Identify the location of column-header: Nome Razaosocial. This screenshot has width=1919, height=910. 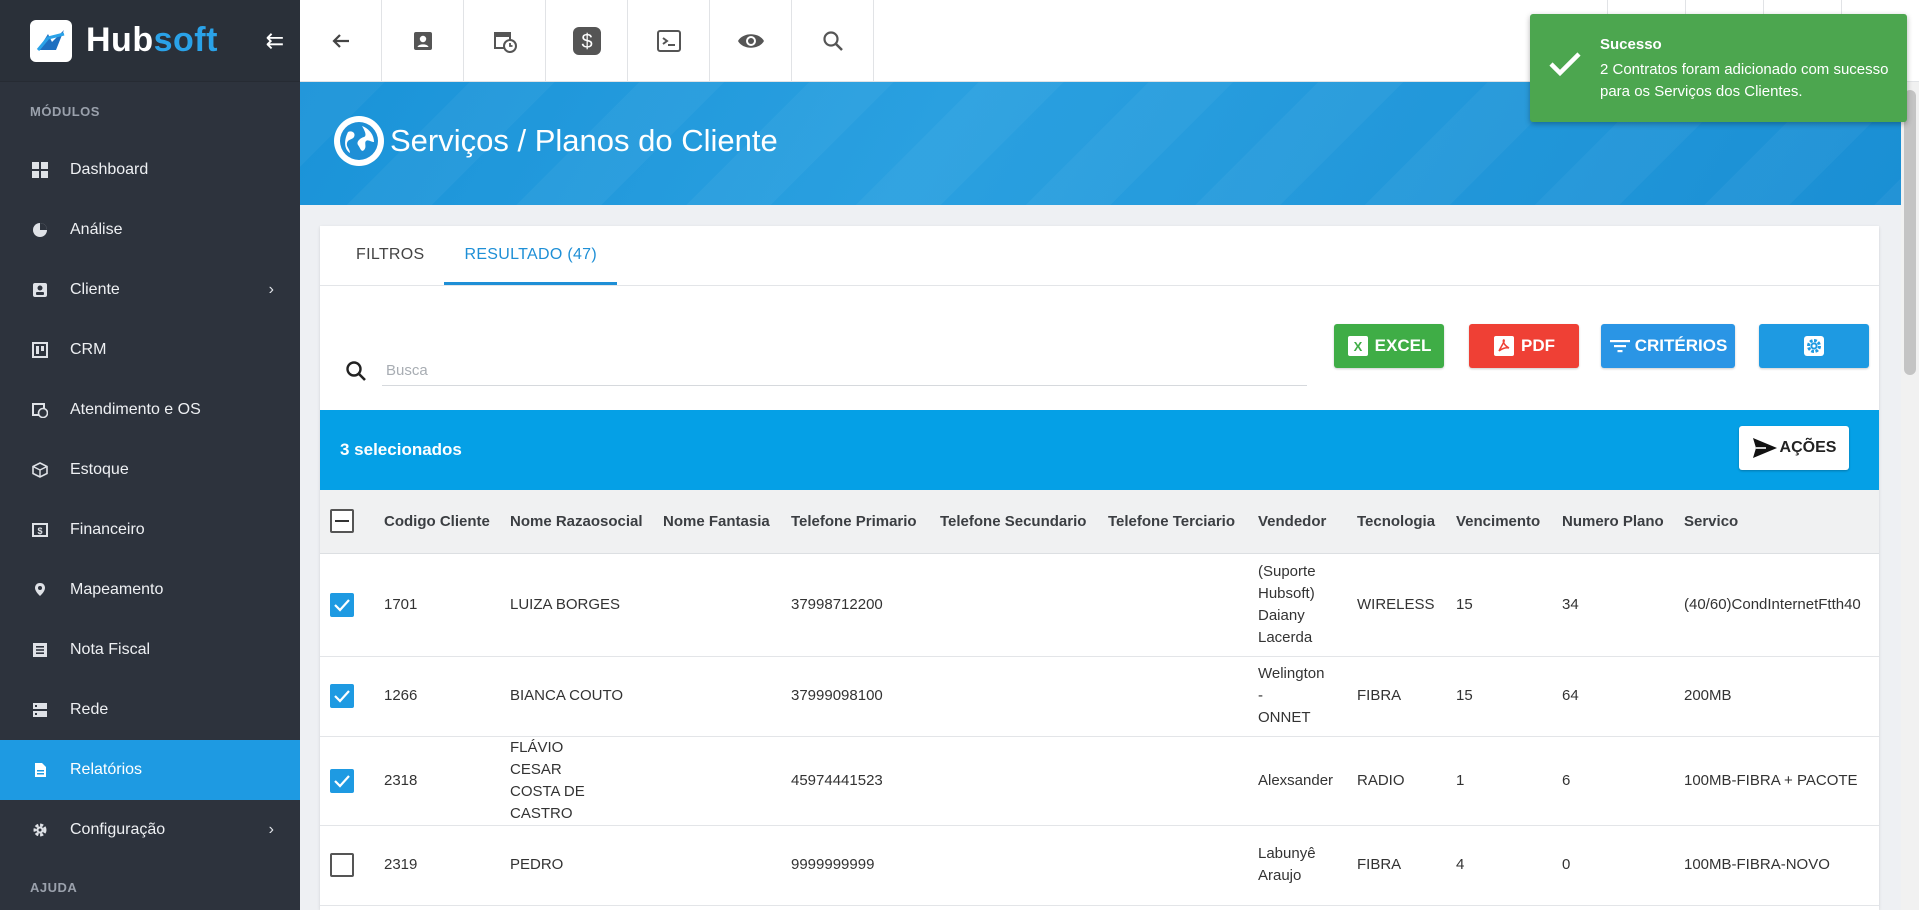
(578, 522).